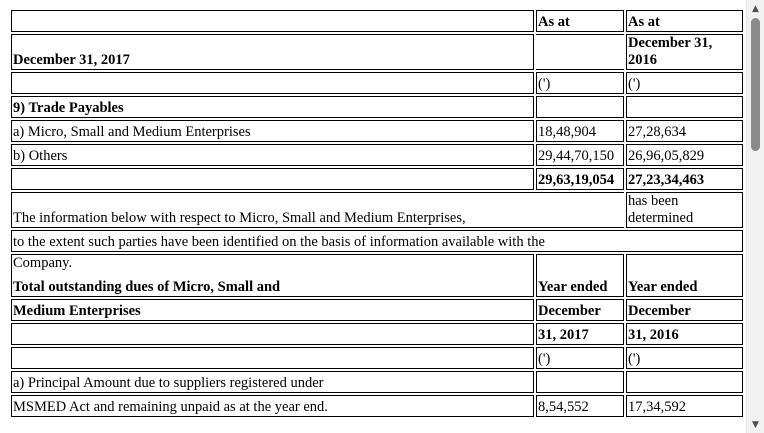 The width and height of the screenshot is (764, 433). What do you see at coordinates (684, 83) in the screenshot?
I see `currency-symbol-2016: (')` at bounding box center [684, 83].